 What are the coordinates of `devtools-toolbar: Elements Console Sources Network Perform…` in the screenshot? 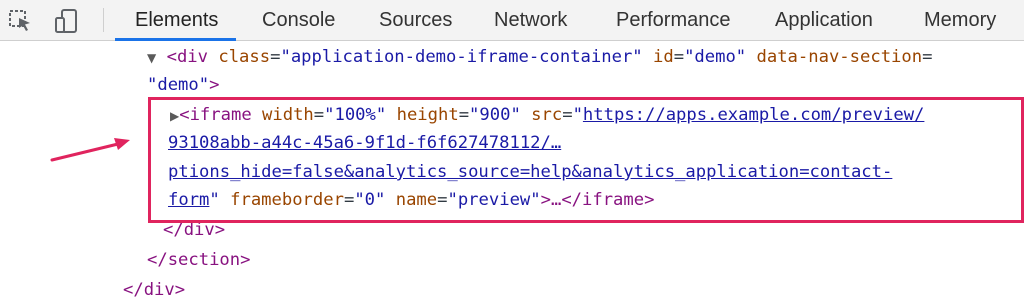 It's located at (512, 20).